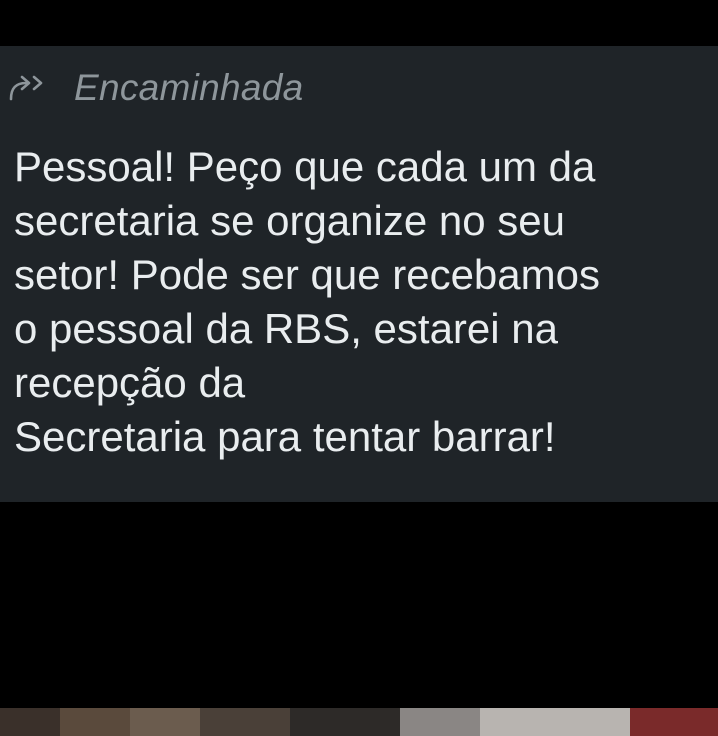 Image resolution: width=718 pixels, height=736 pixels. What do you see at coordinates (30, 88) in the screenshot?
I see `forward-arrow-icon` at bounding box center [30, 88].